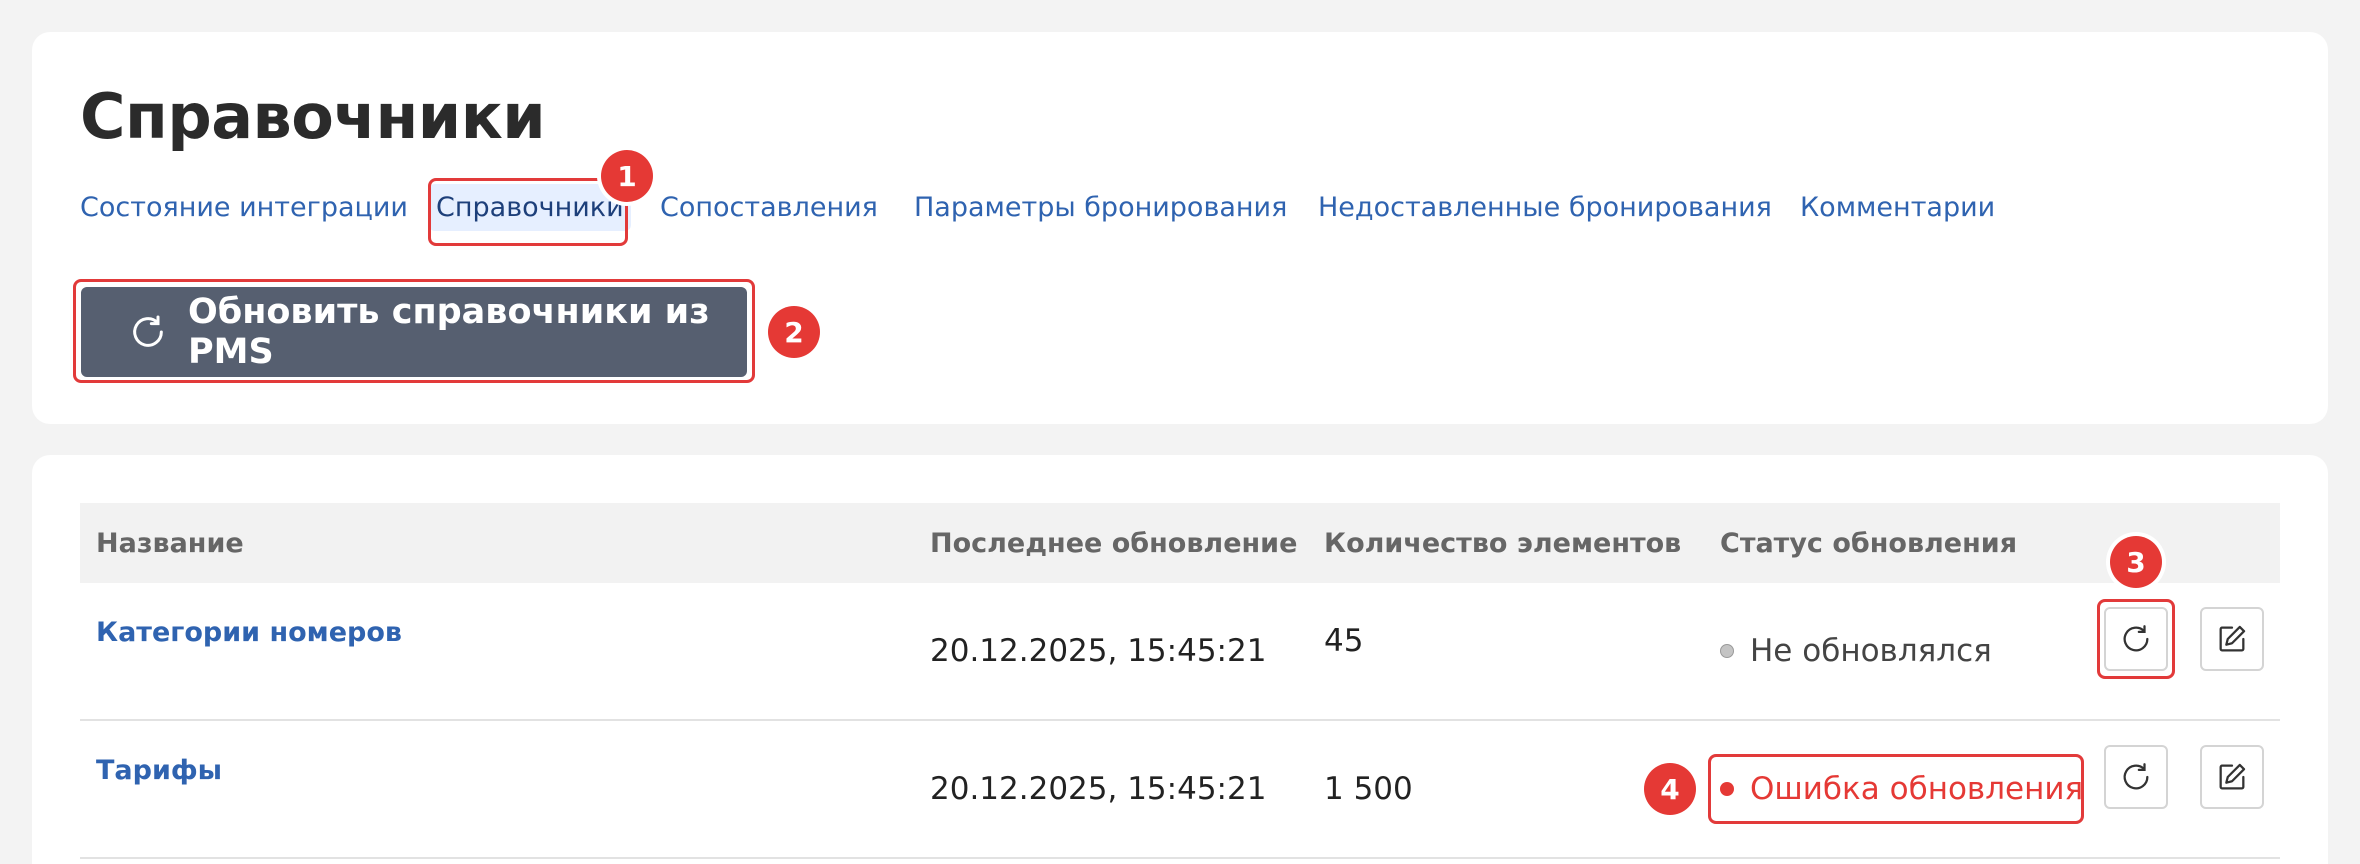 This screenshot has height=864, width=2360. Describe the element at coordinates (449, 332) in the screenshot. I see `refresh-all-label: Обновить справочники из PMS` at that location.